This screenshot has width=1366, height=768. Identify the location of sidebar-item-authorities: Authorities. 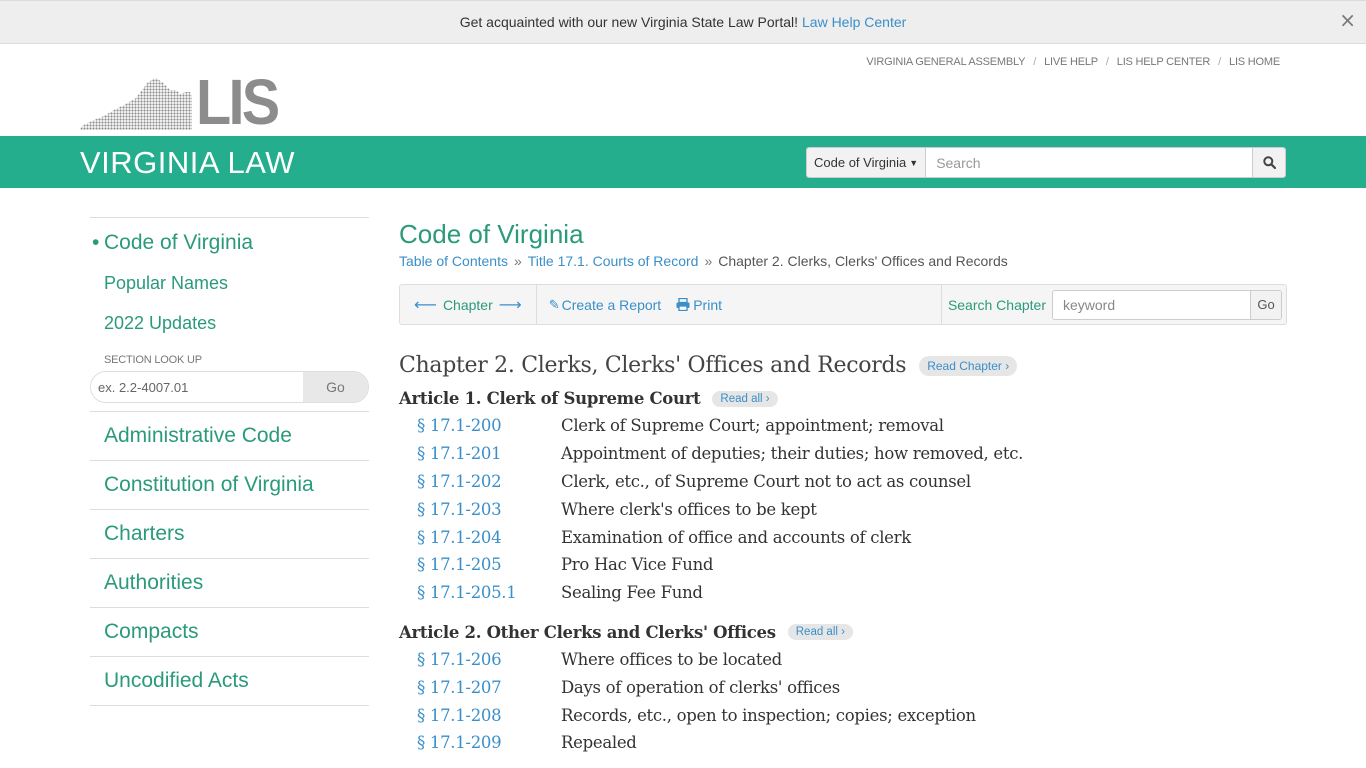
(229, 583).